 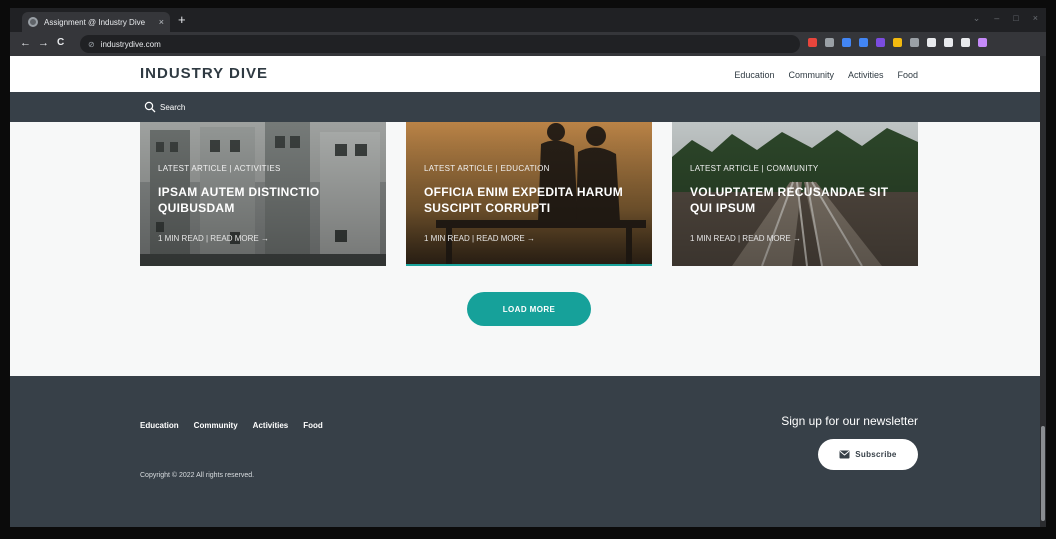 I want to click on search-bar, so click(x=525, y=107).